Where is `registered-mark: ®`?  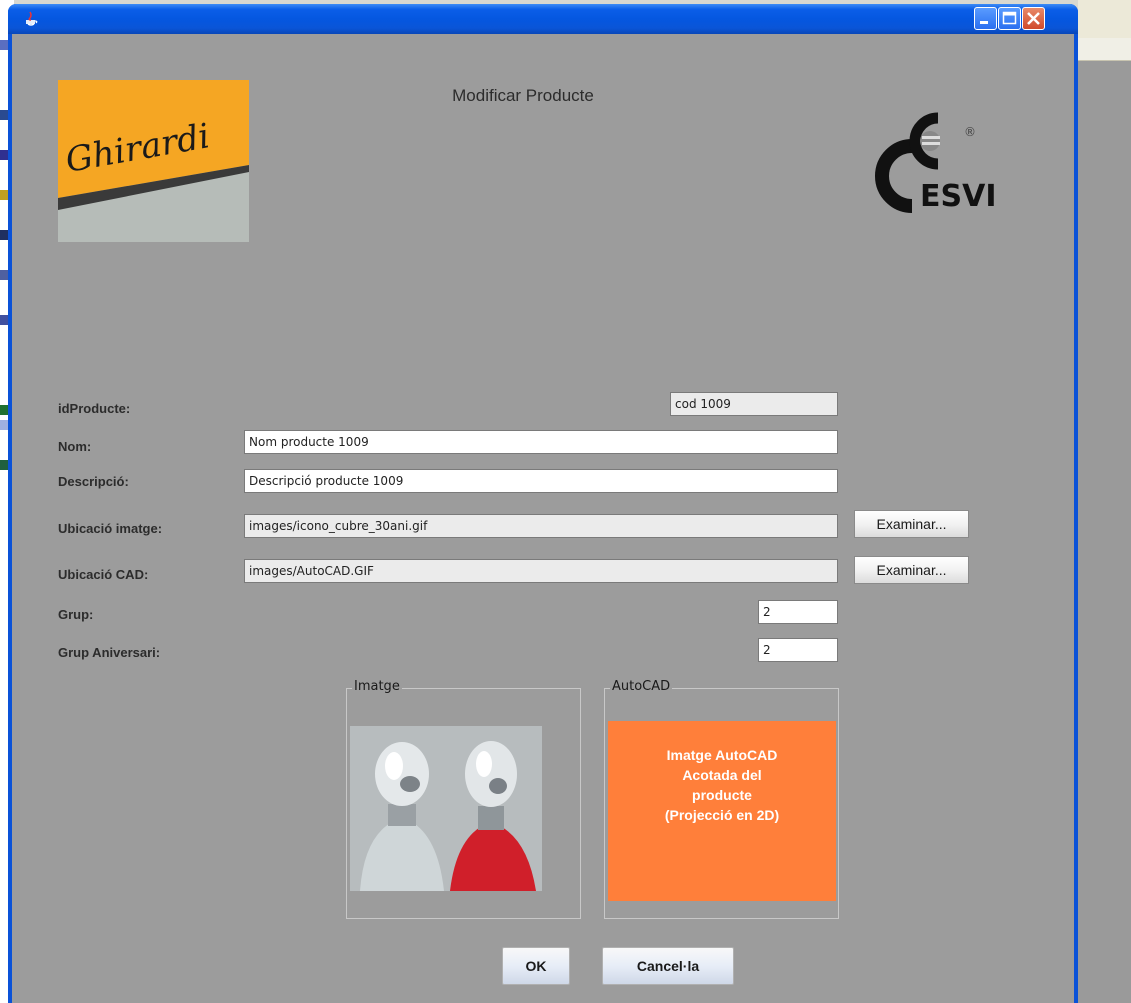
registered-mark: ® is located at coordinates (970, 132).